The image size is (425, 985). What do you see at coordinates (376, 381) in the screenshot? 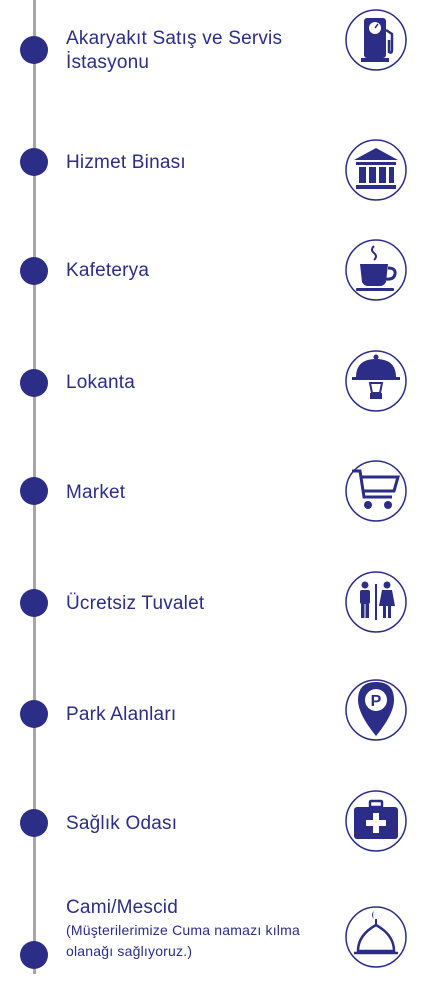
I see `food-cloche-icon` at bounding box center [376, 381].